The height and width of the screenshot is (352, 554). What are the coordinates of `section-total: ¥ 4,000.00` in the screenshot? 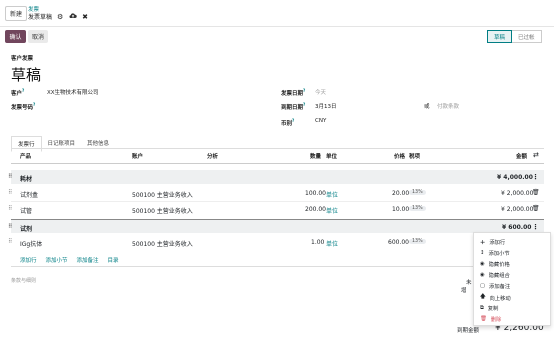 It's located at (515, 177).